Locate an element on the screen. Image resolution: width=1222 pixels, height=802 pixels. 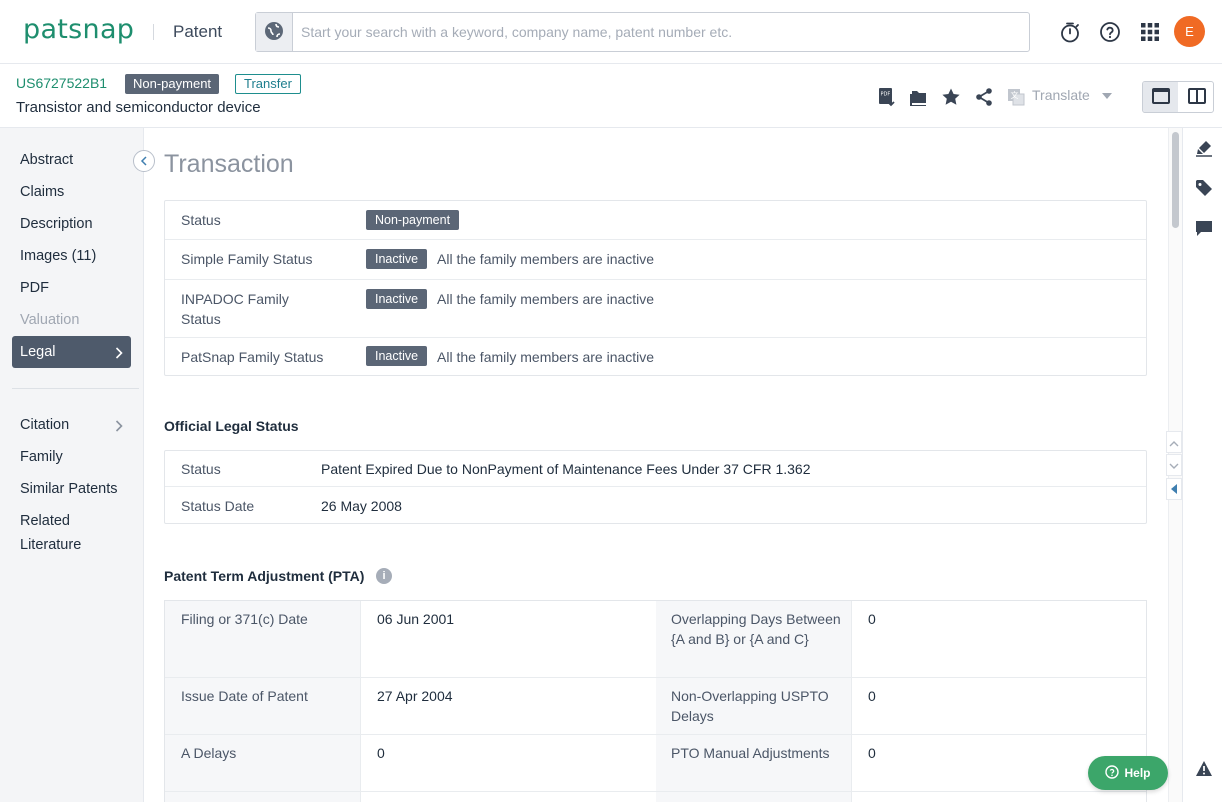
help-button: Help is located at coordinates (1128, 773).